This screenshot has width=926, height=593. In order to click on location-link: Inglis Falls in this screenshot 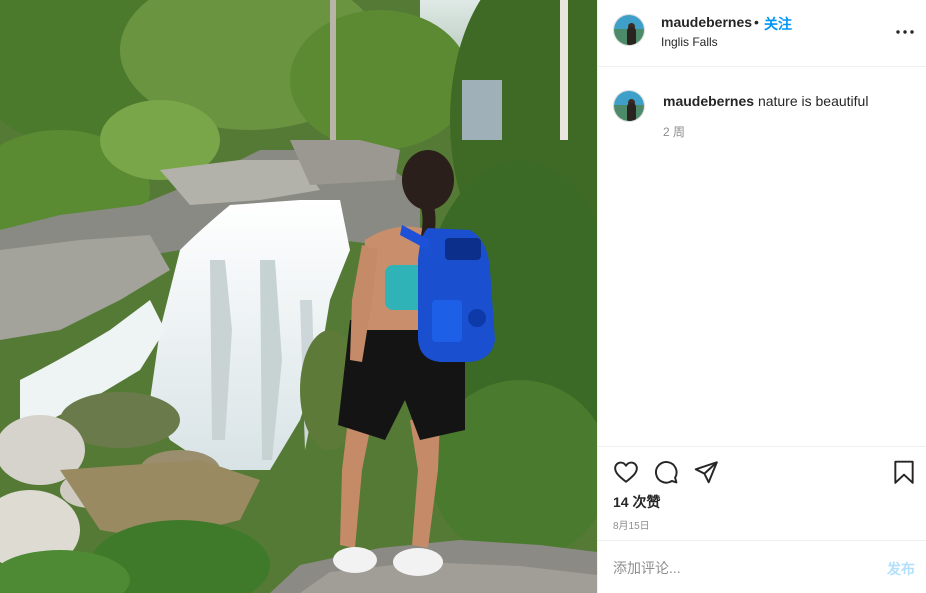, I will do `click(689, 42)`.